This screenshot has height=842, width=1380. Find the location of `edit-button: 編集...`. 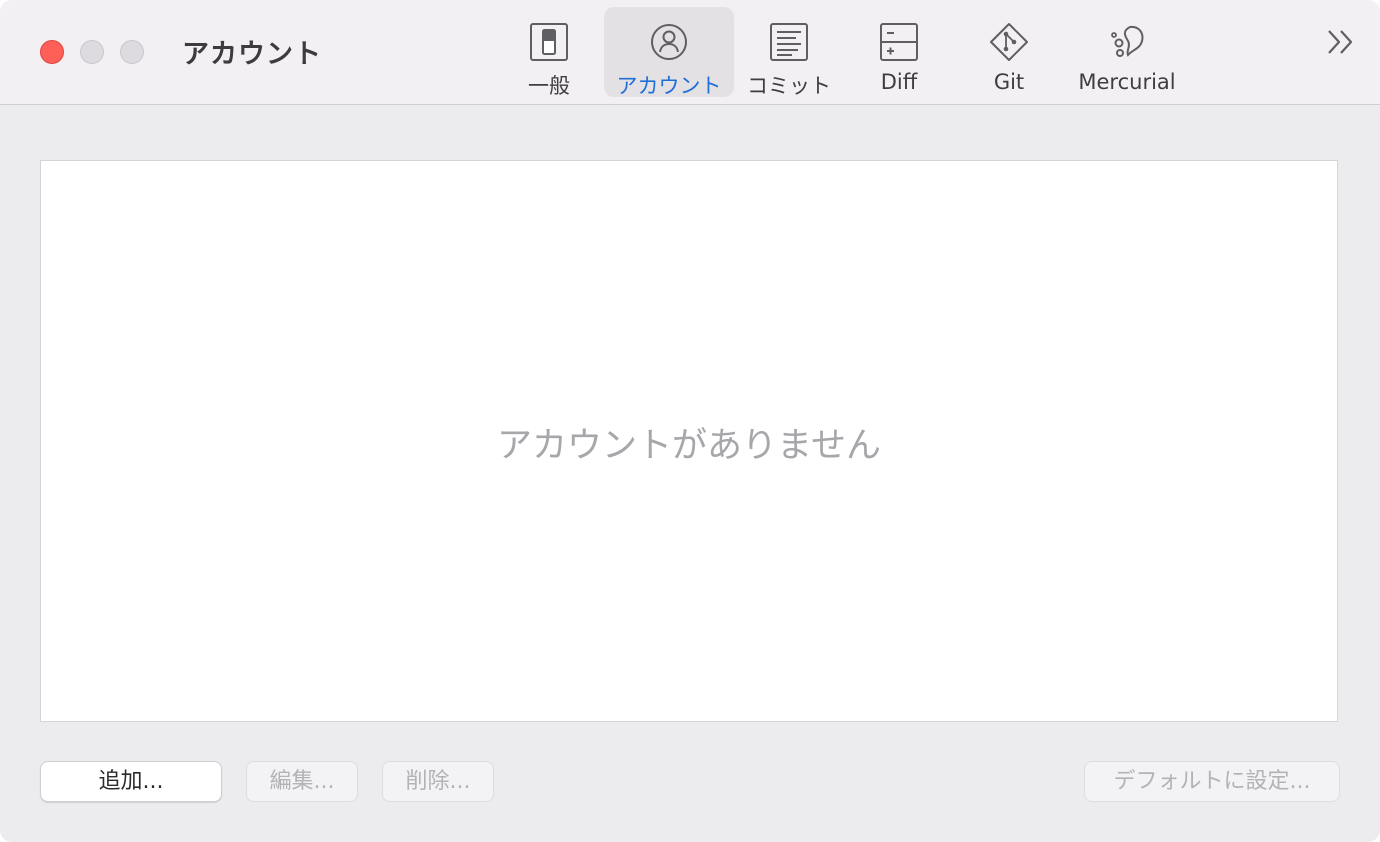

edit-button: 編集... is located at coordinates (302, 781).